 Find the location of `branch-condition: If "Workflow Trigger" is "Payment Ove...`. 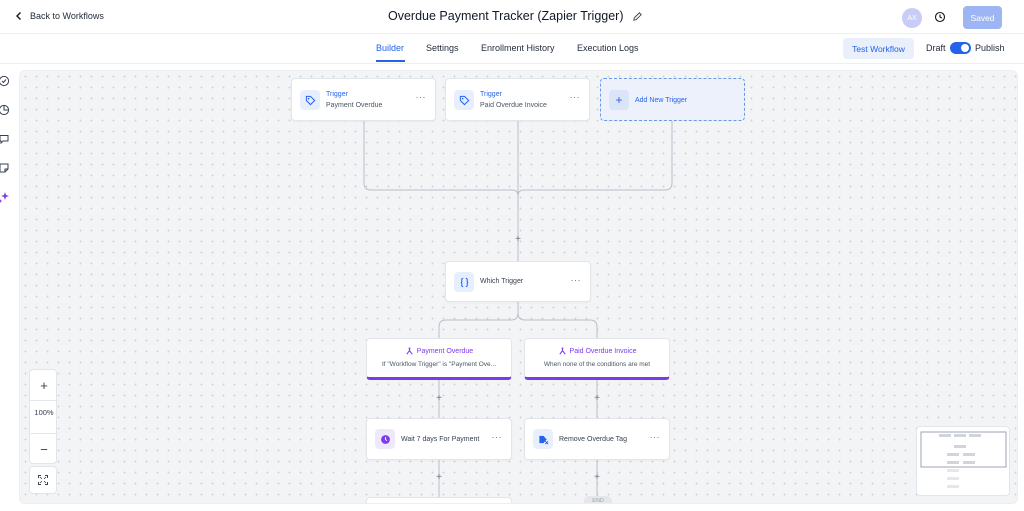

branch-condition: If "Workflow Trigger" is "Payment Ove... is located at coordinates (439, 364).